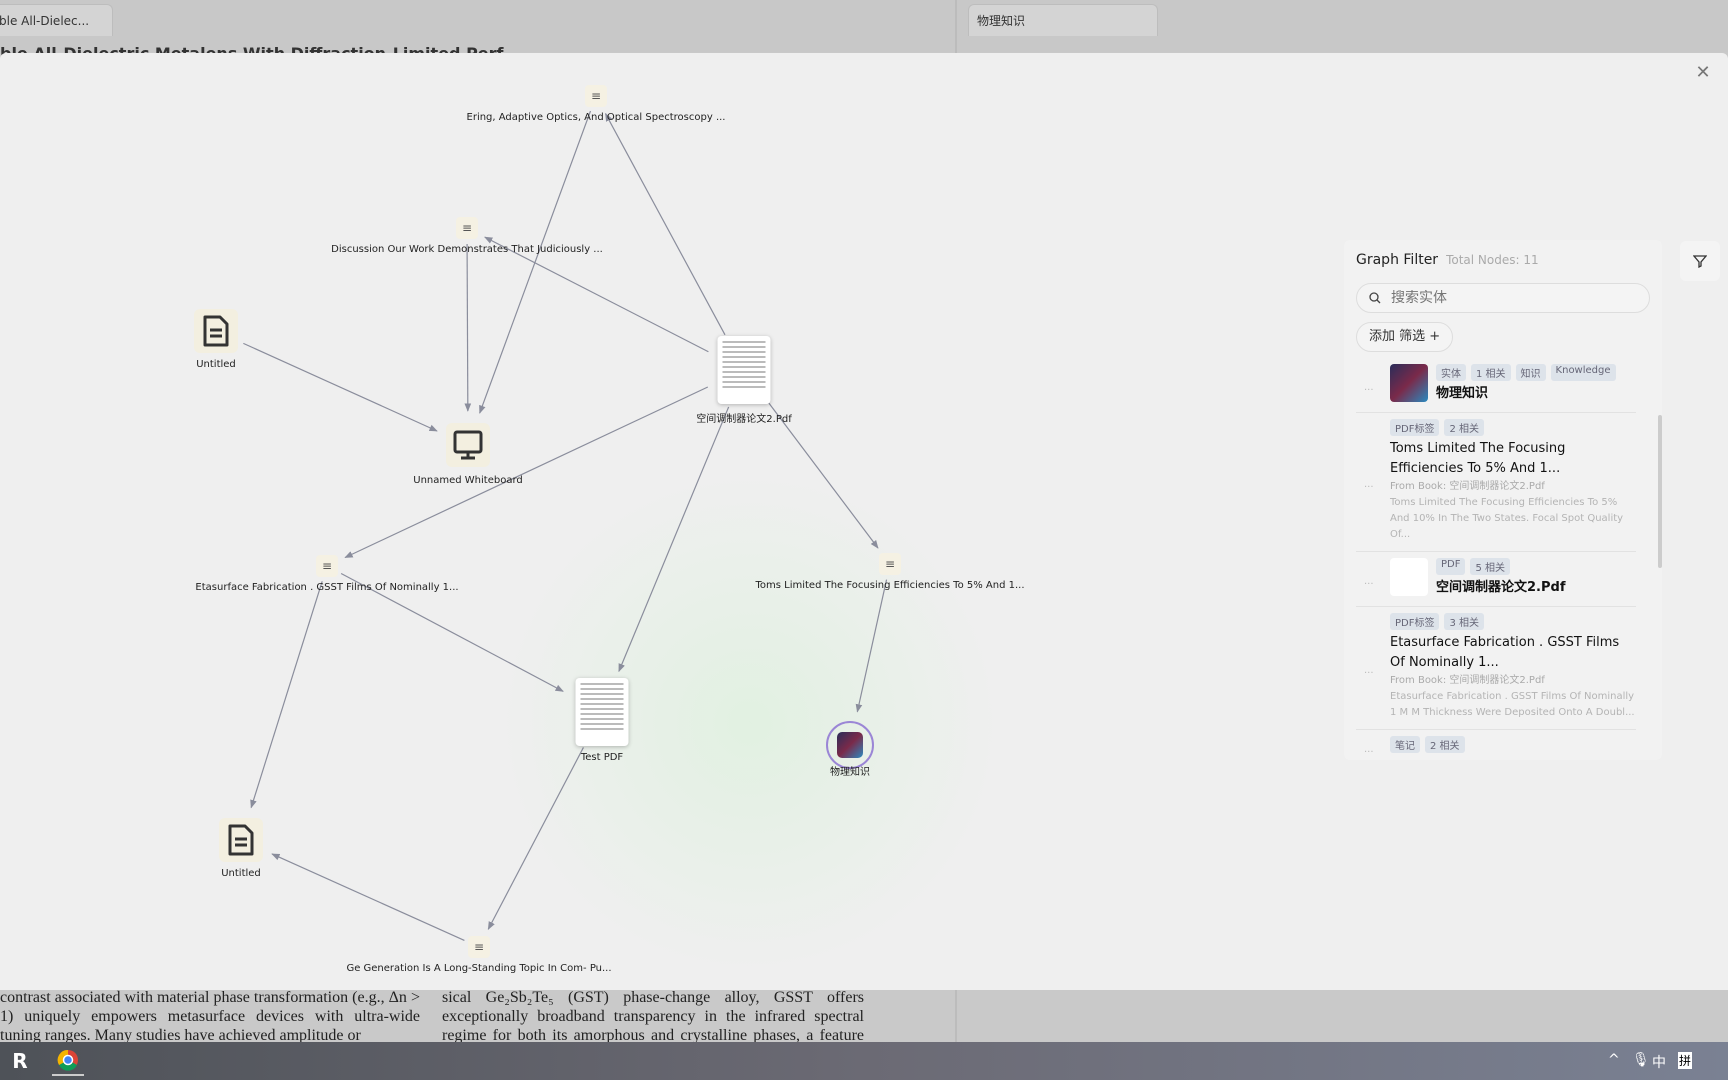 The width and height of the screenshot is (1728, 1080). What do you see at coordinates (1491, 372) in the screenshot?
I see `tag-badge: 1 相关` at bounding box center [1491, 372].